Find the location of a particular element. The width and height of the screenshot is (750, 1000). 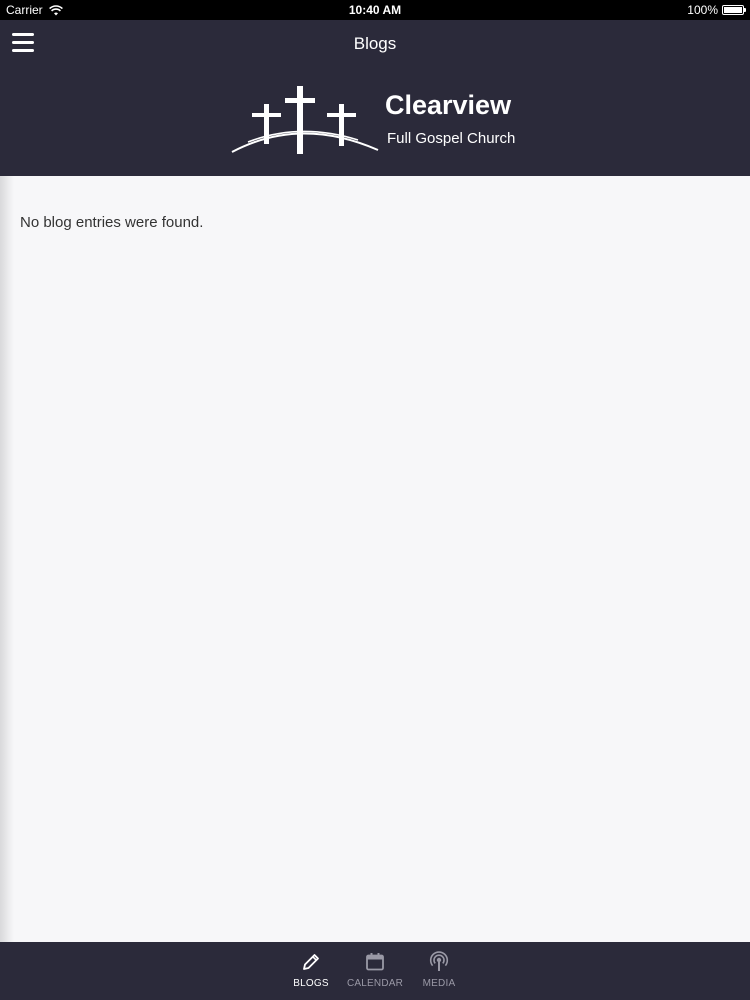

battery-icon is located at coordinates (734, 10).